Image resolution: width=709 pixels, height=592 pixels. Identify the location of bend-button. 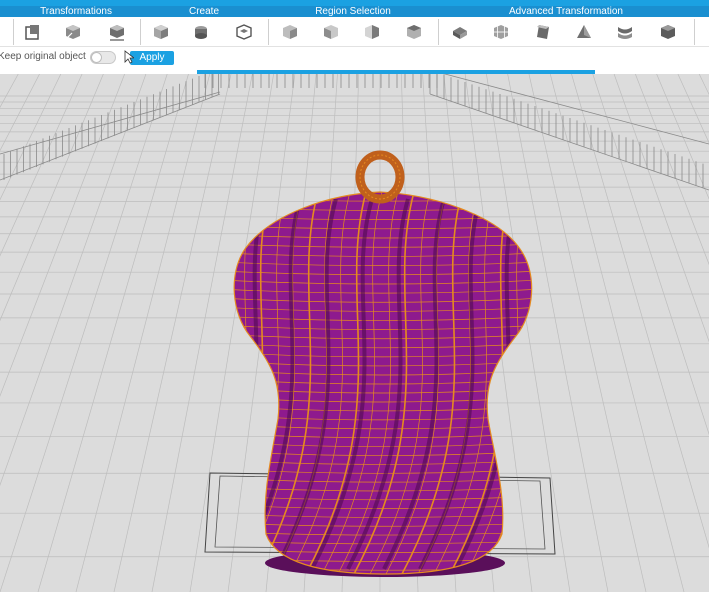
(625, 32).